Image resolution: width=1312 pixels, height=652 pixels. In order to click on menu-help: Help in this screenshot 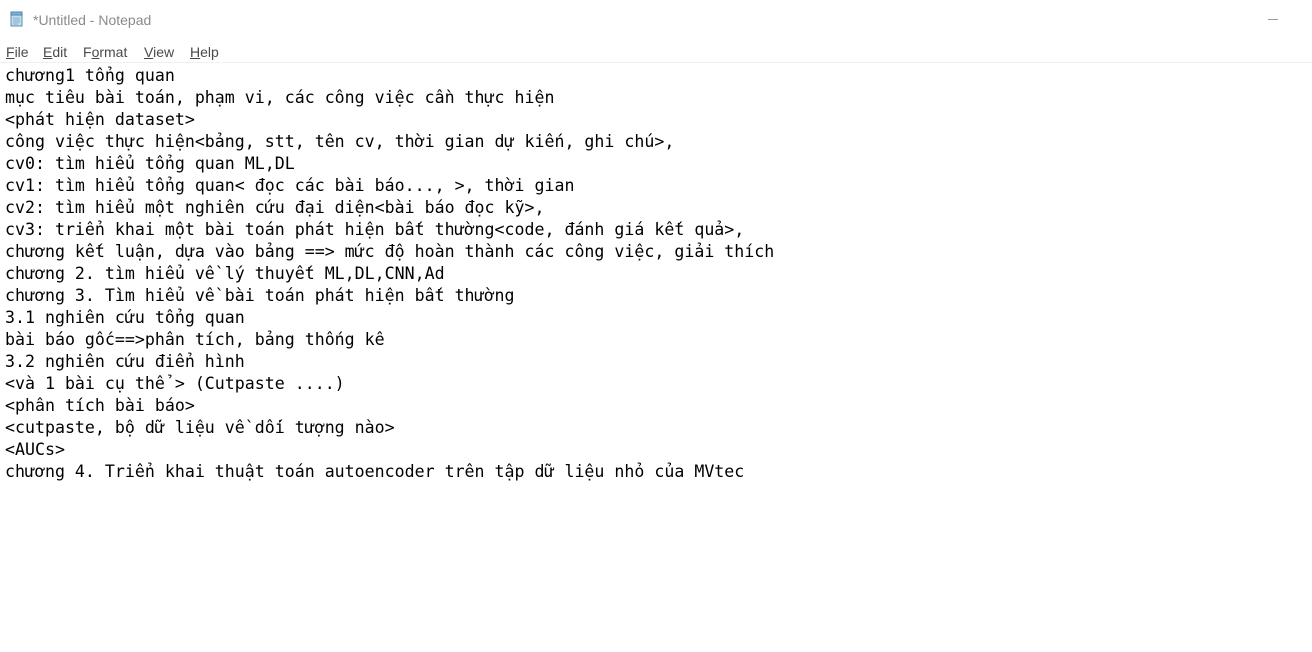, I will do `click(204, 52)`.